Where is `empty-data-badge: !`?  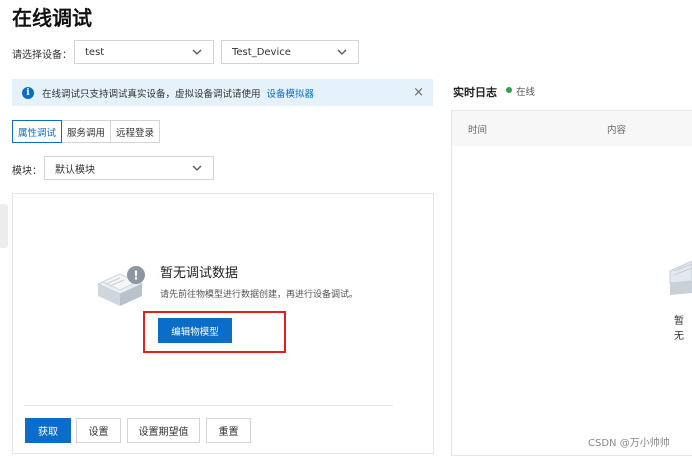
empty-data-badge: ! is located at coordinates (135, 276).